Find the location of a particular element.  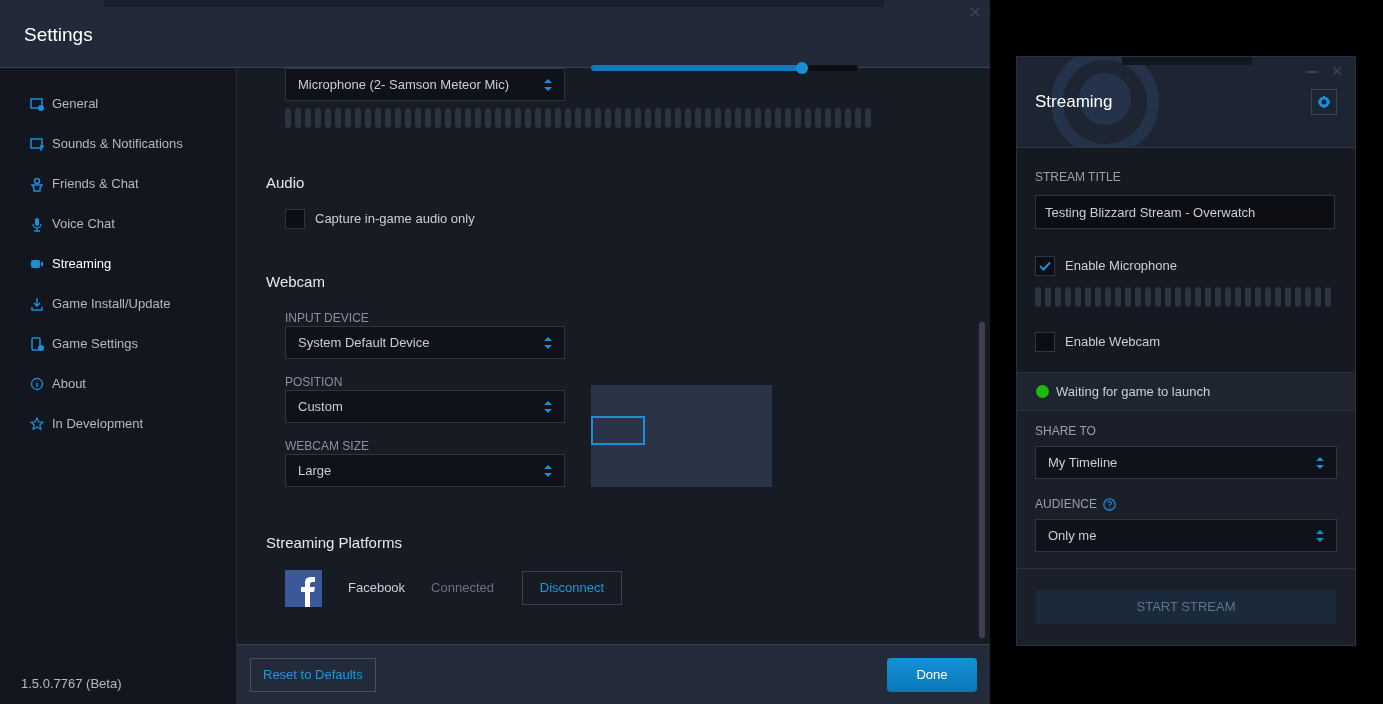

select-field: Only me is located at coordinates (1186, 535).